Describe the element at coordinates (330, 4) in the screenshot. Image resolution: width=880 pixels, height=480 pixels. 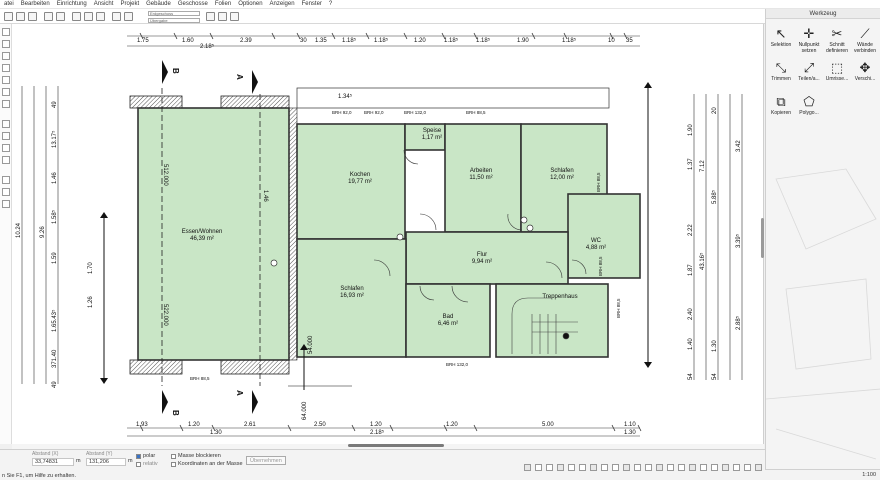
I see `menu-item: ?` at that location.